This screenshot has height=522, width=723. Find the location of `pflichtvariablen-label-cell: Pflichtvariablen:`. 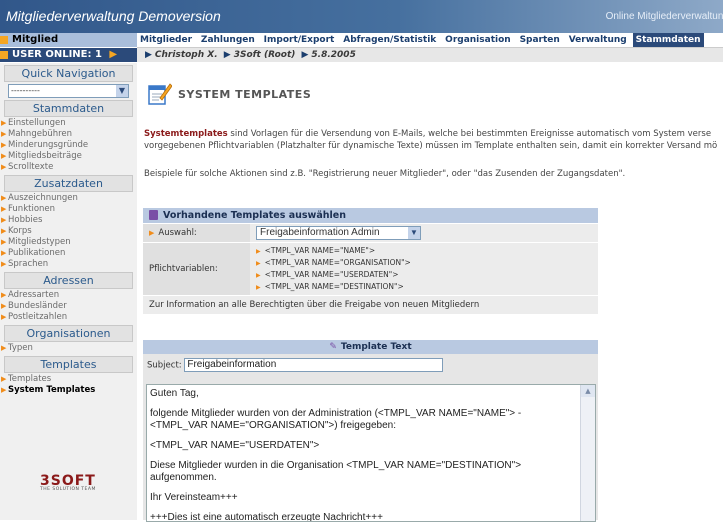

pflichtvariablen-label-cell: Pflichtvariablen: is located at coordinates (196, 269).